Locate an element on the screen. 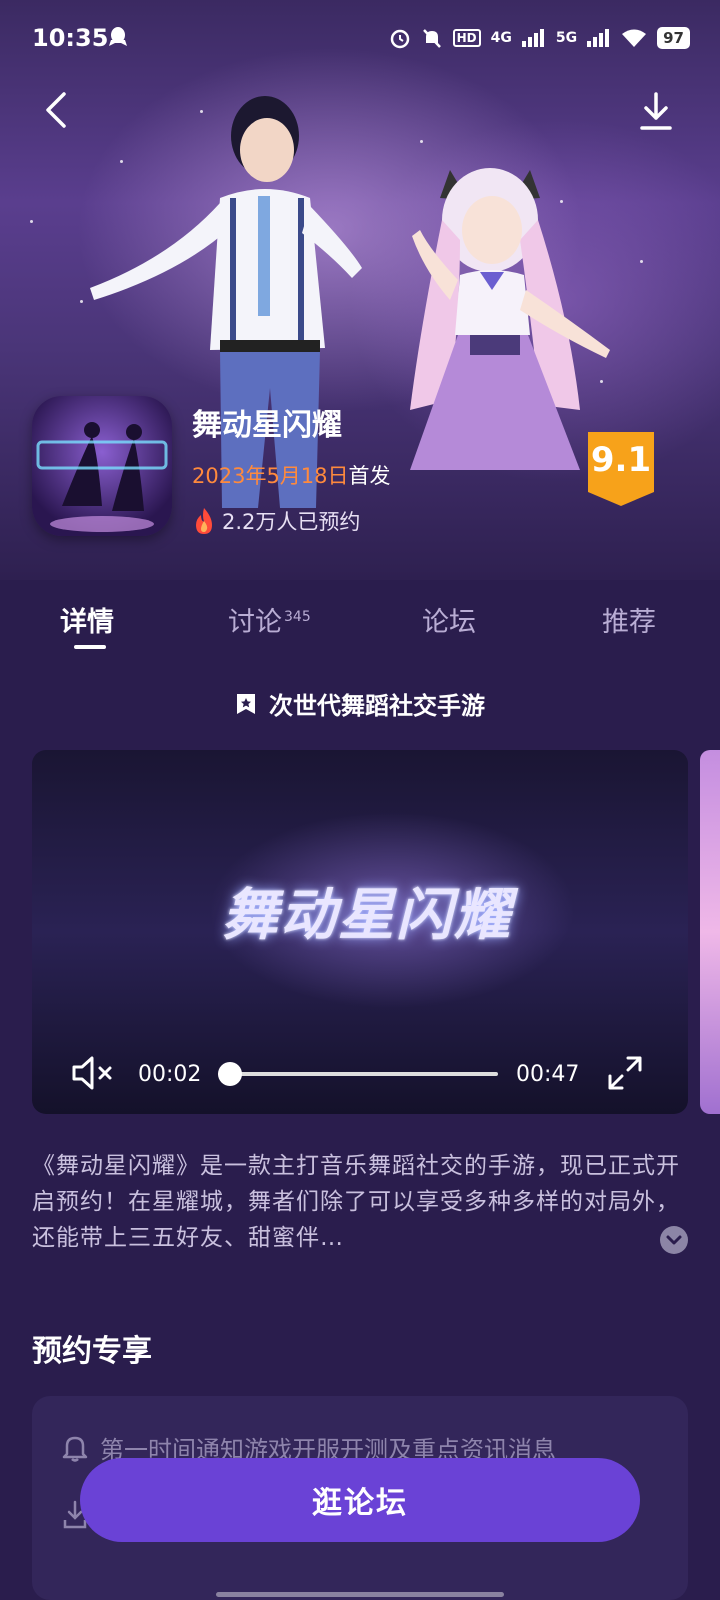 This screenshot has width=720, height=1600. network-4g: 4G is located at coordinates (501, 38).